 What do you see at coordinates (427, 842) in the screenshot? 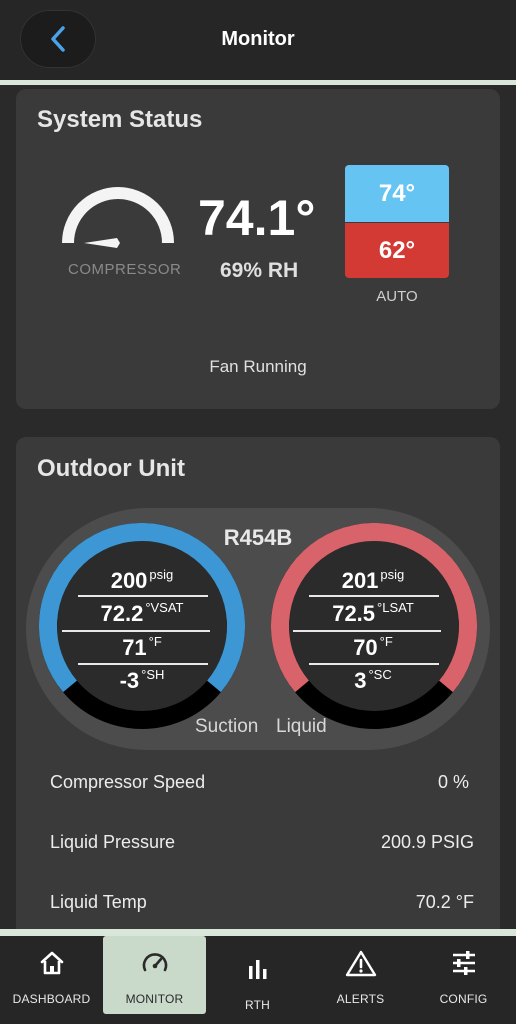
I see `stat-value: 200.9 PSIG` at bounding box center [427, 842].